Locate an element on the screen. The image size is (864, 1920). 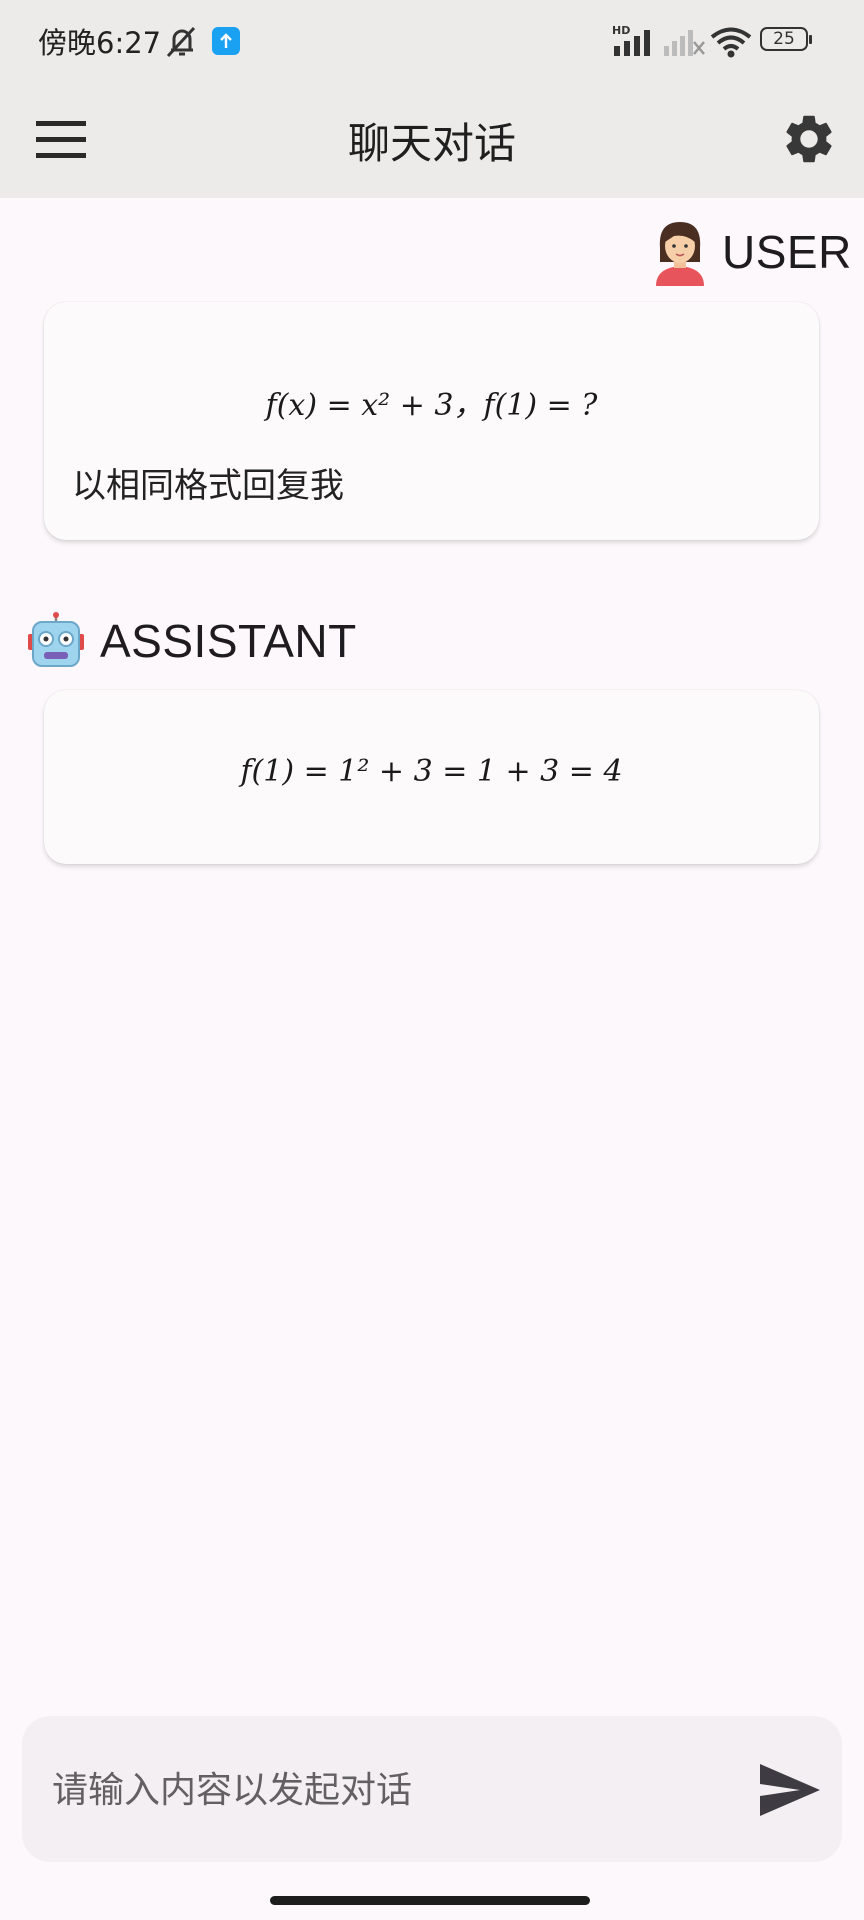
mute-bell-icon is located at coordinates (181, 42).